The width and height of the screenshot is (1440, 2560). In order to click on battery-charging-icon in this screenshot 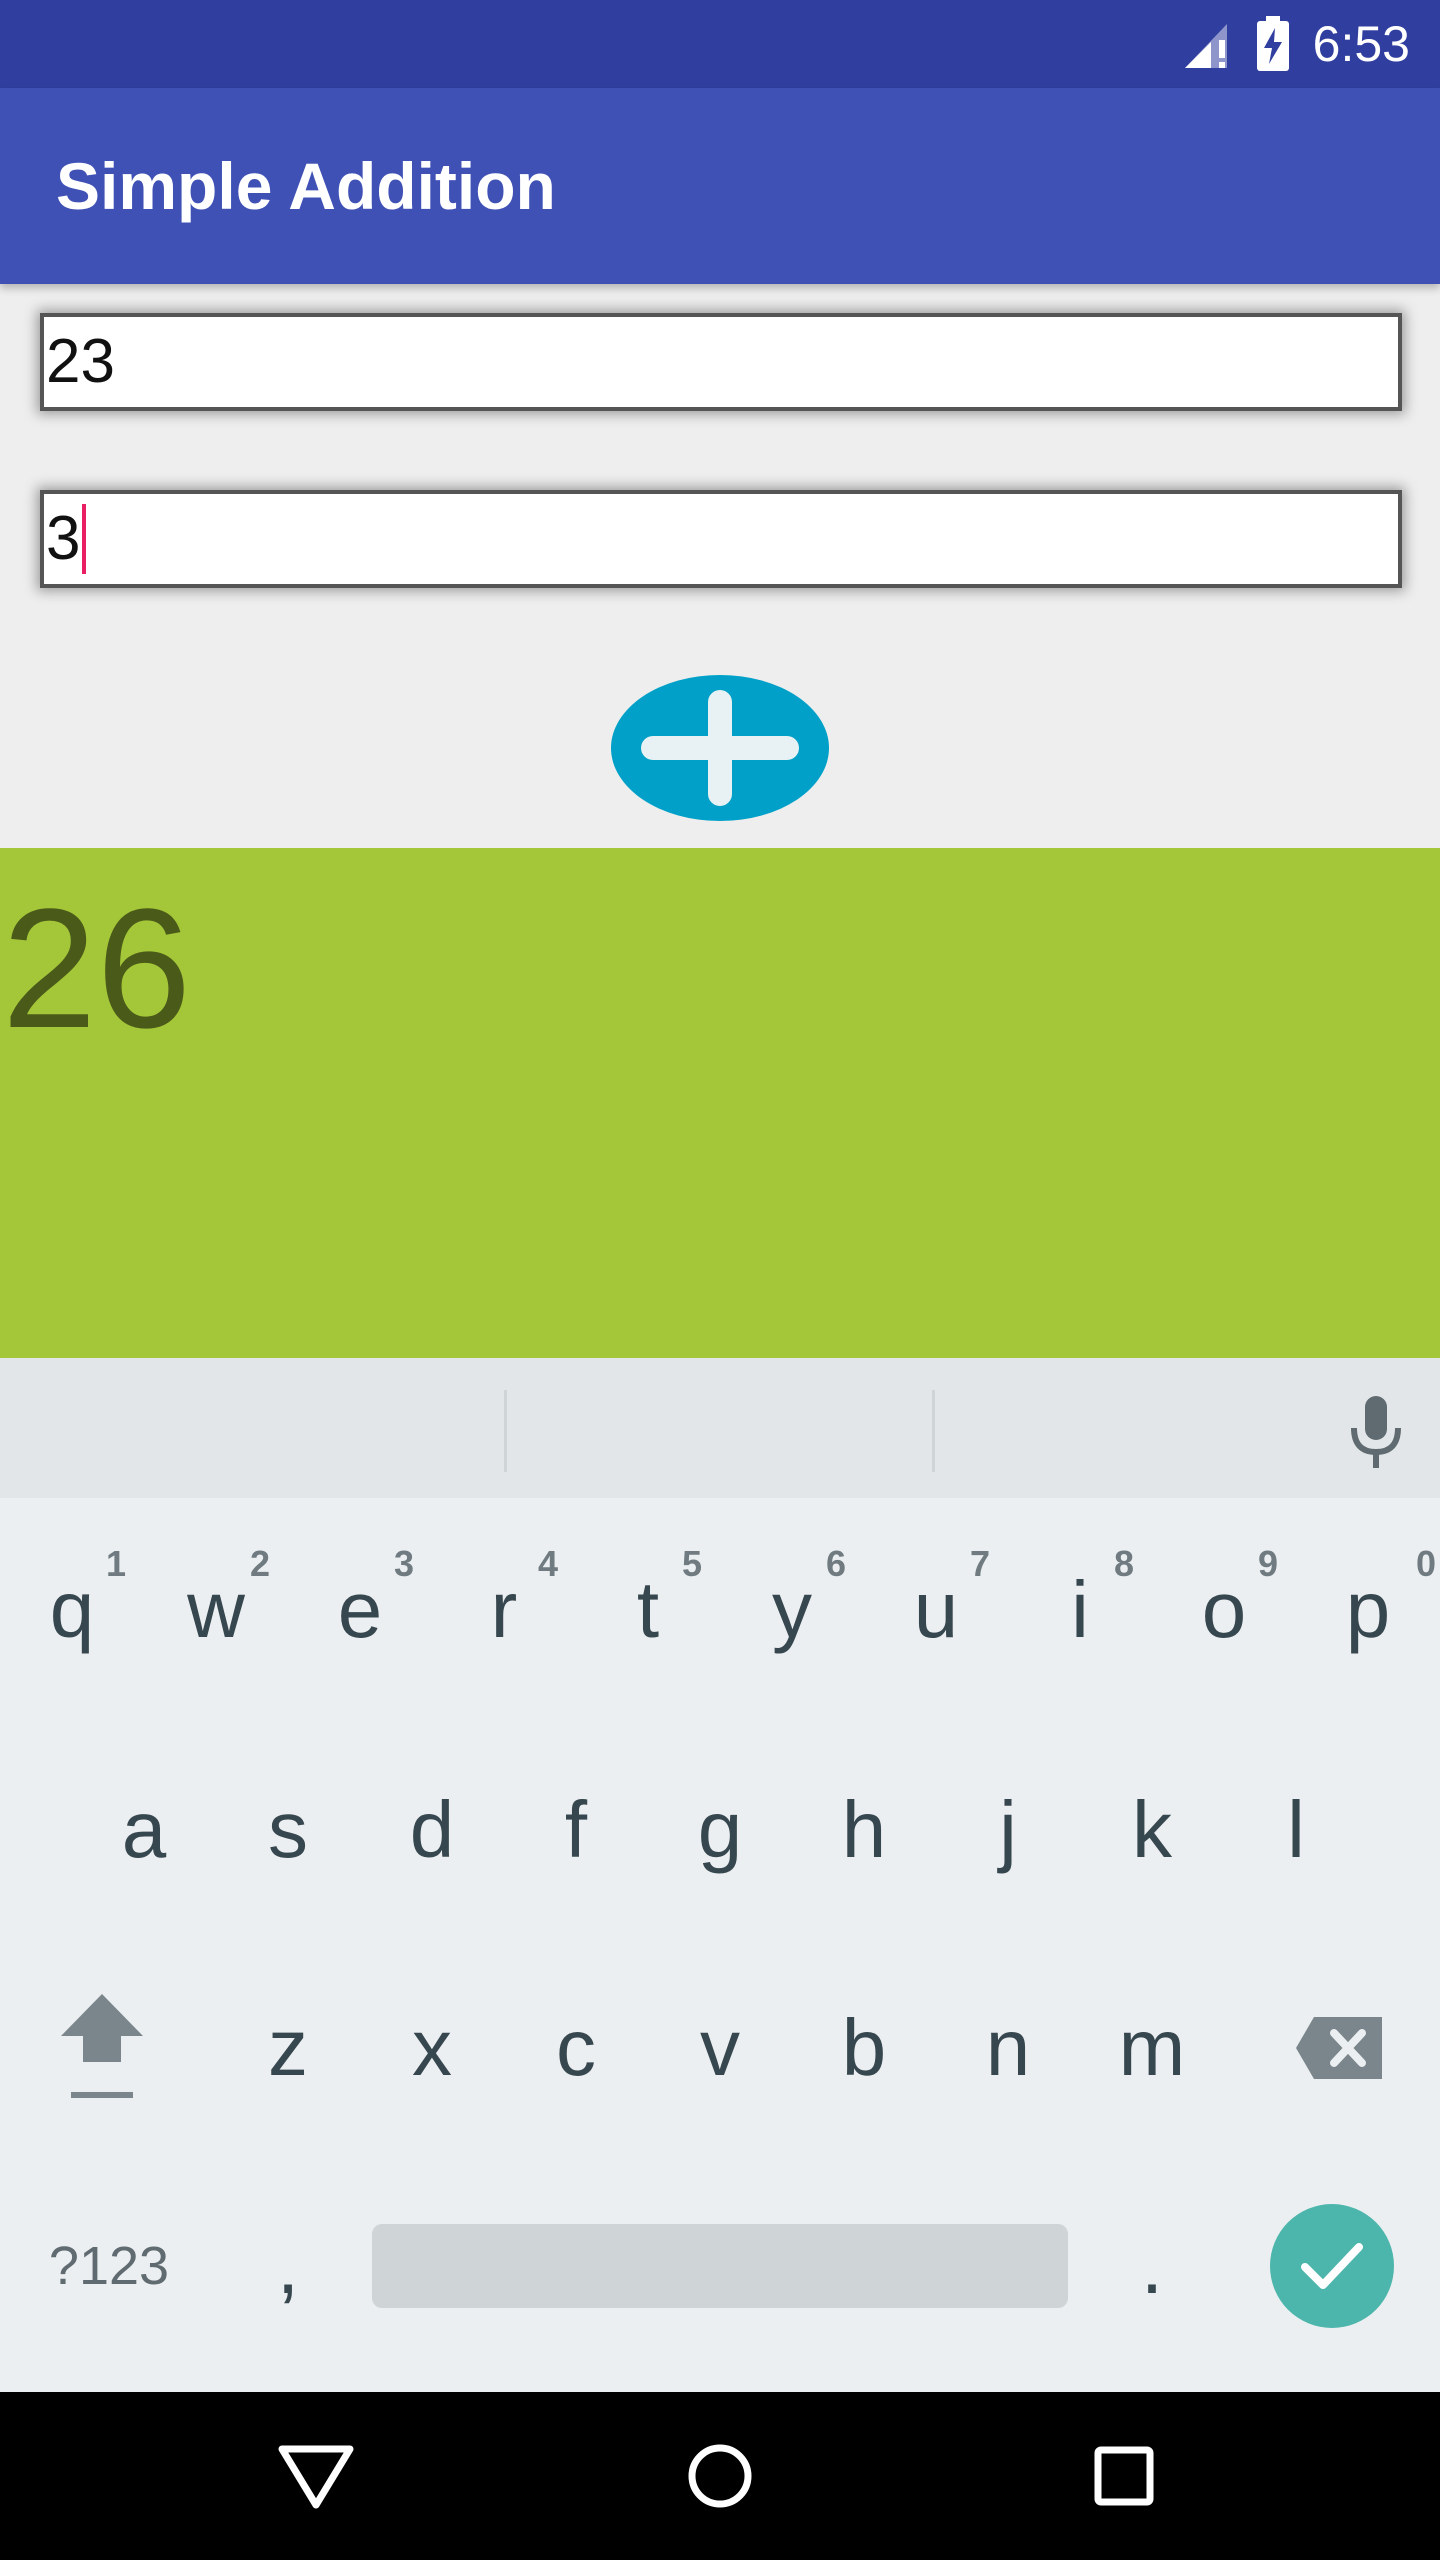, I will do `click(1272, 43)`.